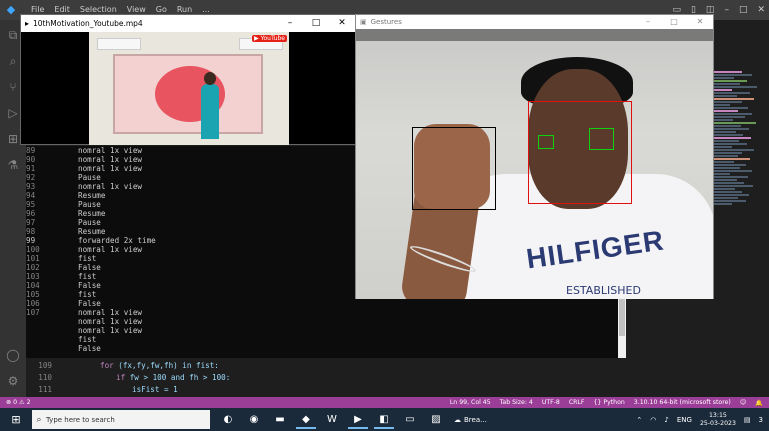 The height and width of the screenshot is (431, 769). I want to click on clock-time: 13:15, so click(718, 415).